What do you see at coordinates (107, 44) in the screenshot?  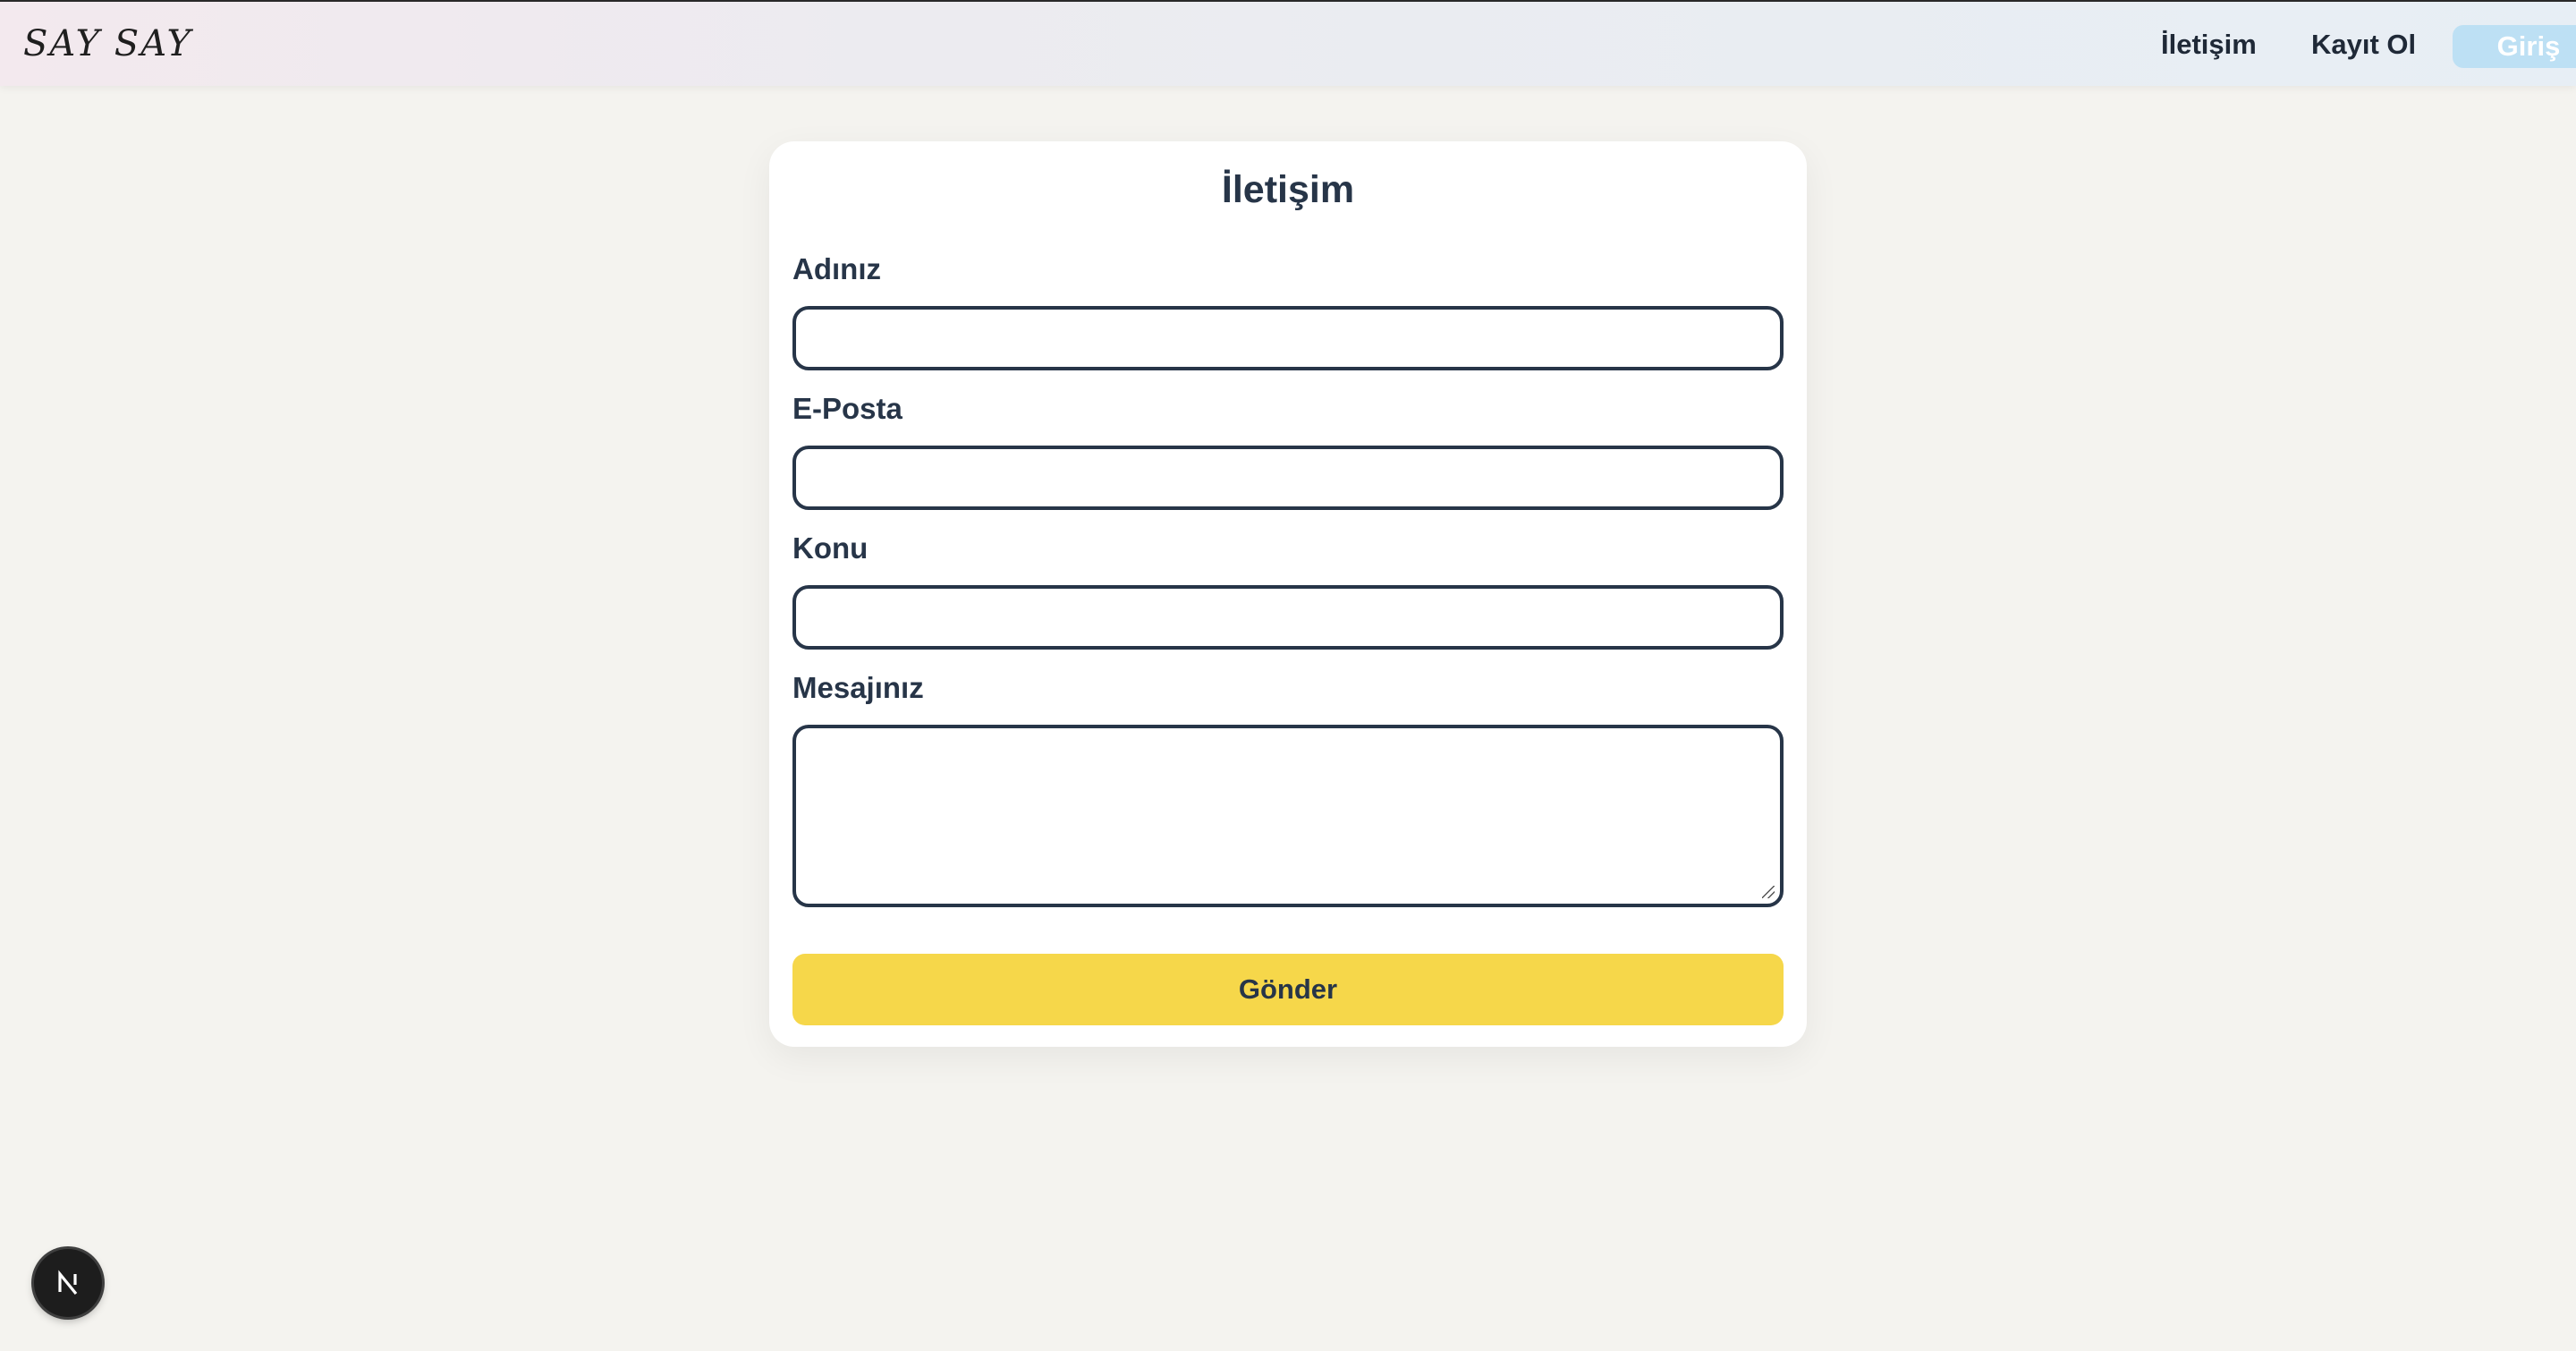 I see `site-logo: SAY SAY` at bounding box center [107, 44].